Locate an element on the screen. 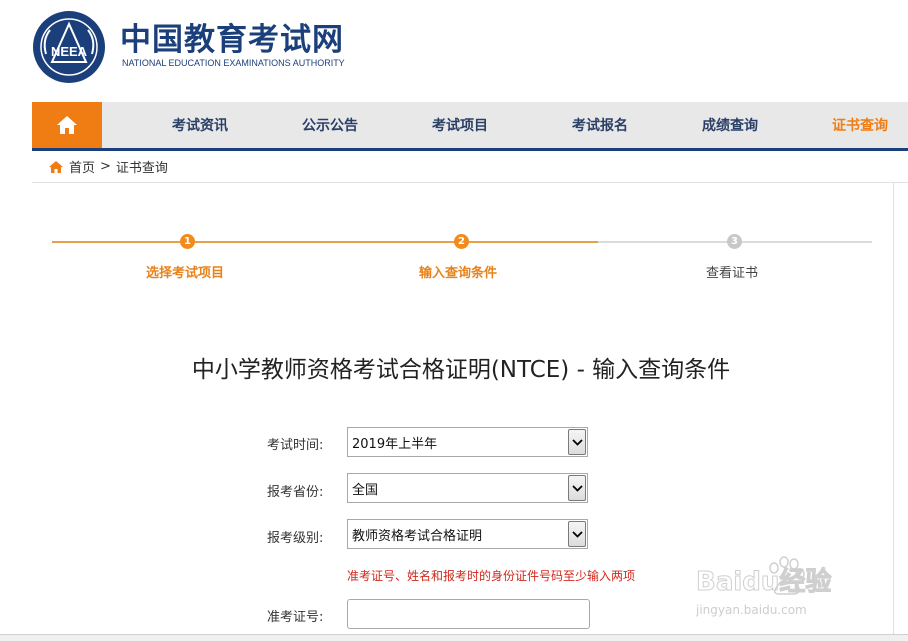 The height and width of the screenshot is (641, 908). ticket-no-label: 准考证号: is located at coordinates (295, 617).